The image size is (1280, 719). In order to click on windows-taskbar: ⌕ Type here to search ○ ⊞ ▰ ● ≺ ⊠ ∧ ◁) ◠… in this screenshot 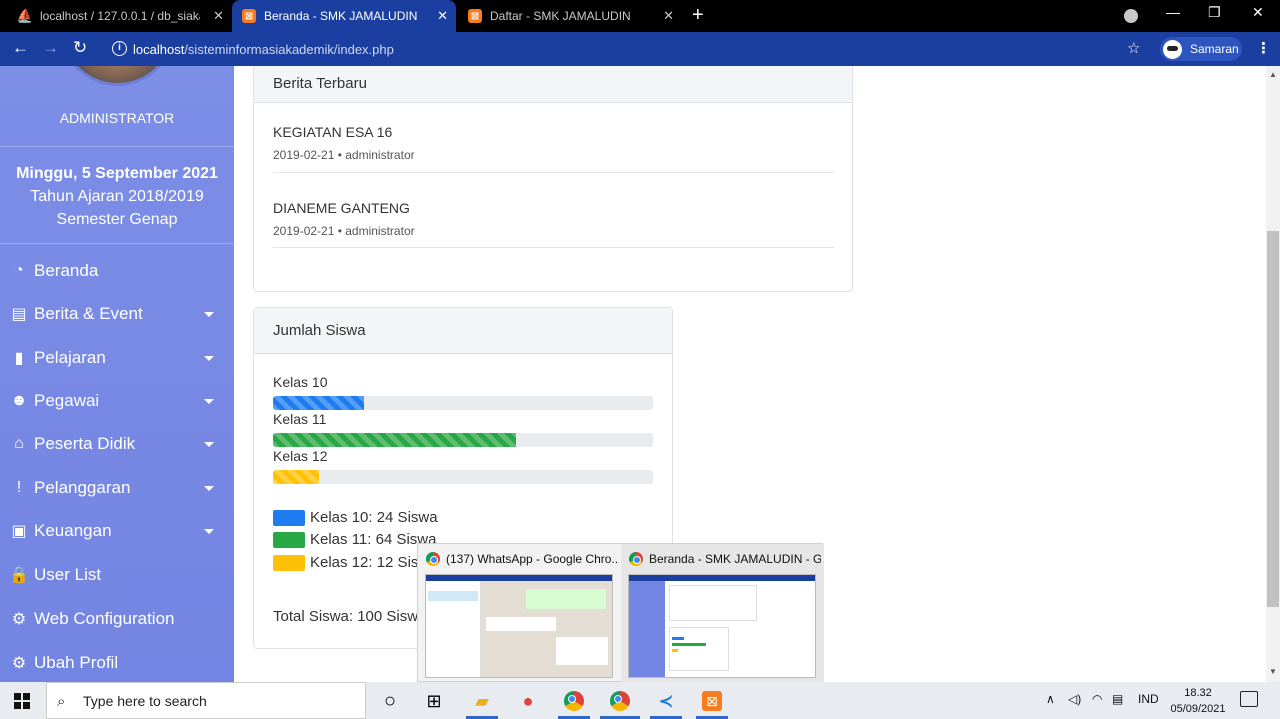, I will do `click(640, 700)`.